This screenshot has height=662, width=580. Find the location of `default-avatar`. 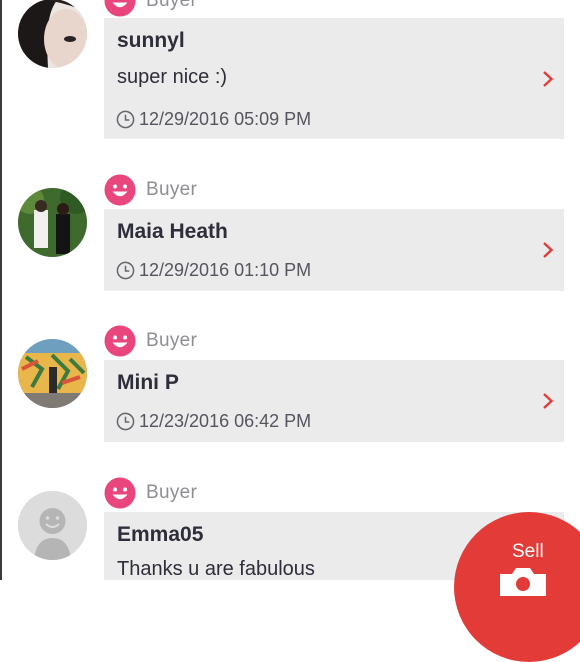

default-avatar is located at coordinates (52, 525).